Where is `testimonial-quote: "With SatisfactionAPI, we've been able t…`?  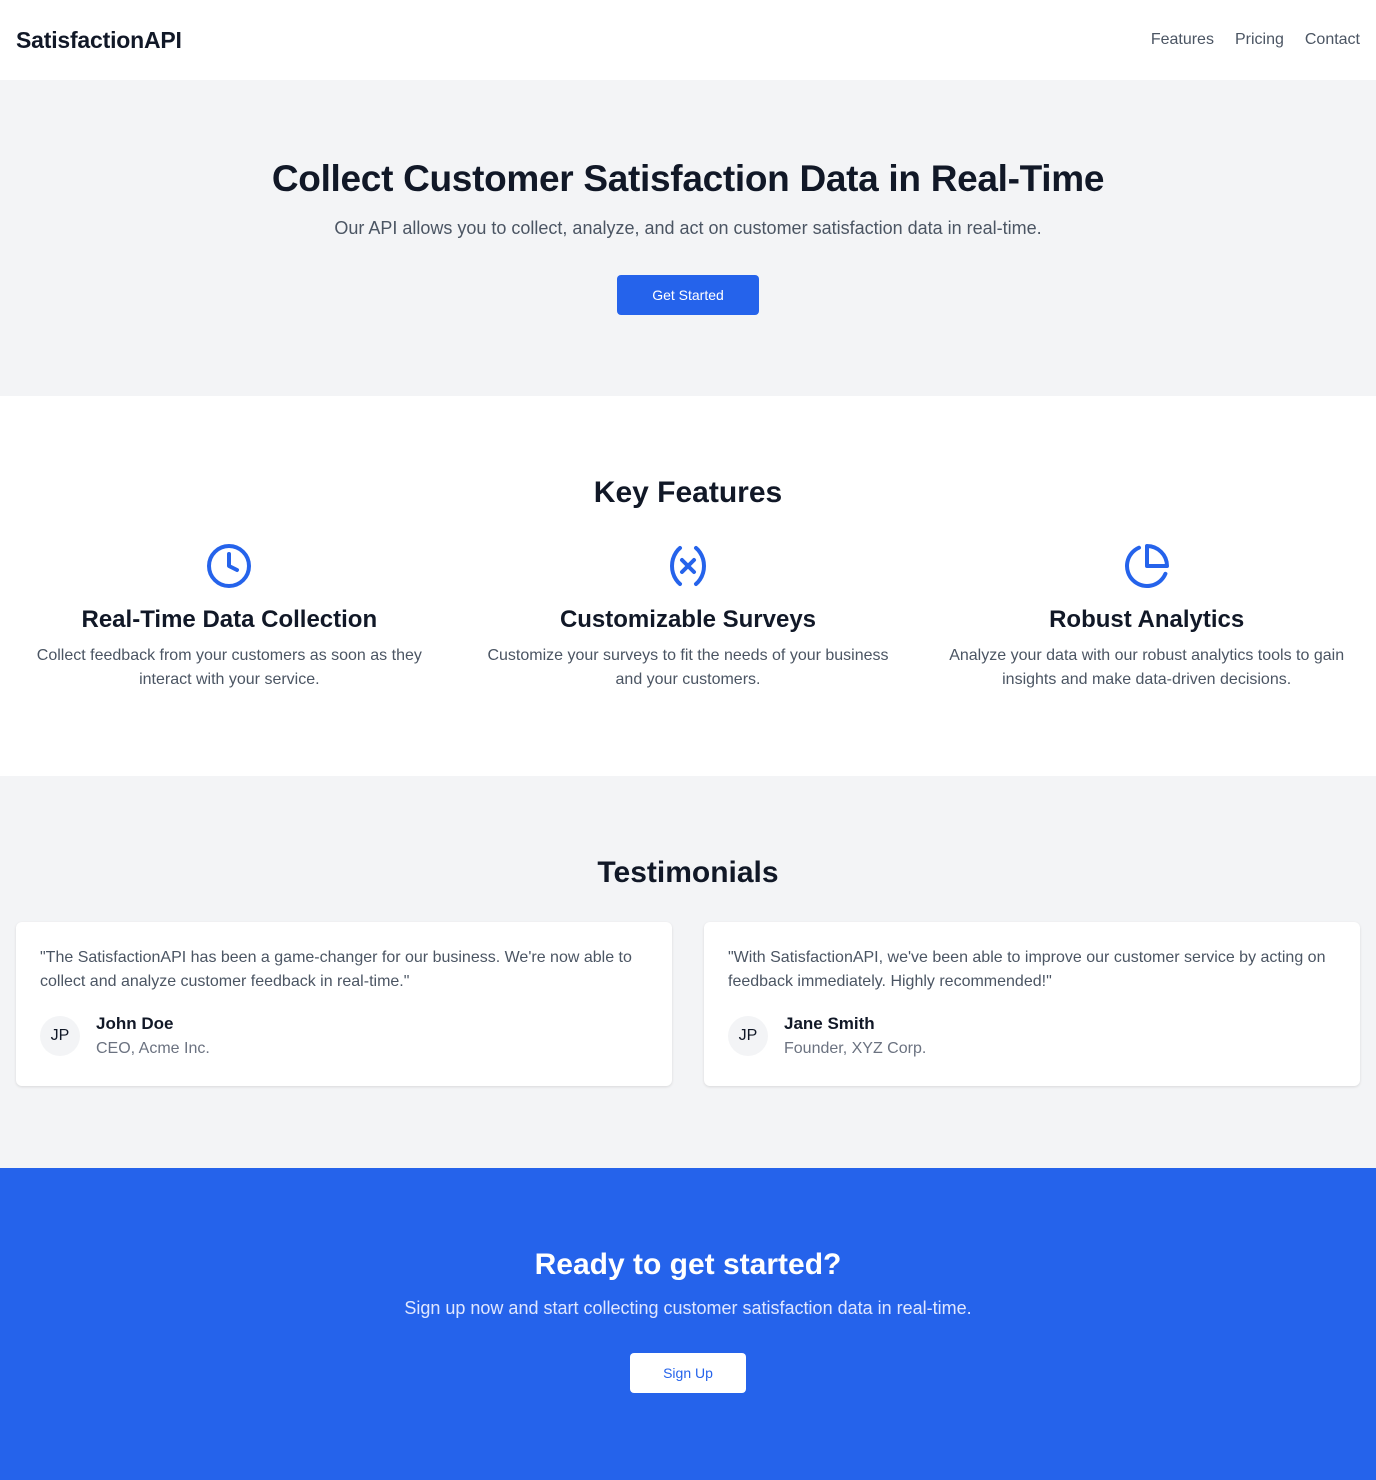 testimonial-quote: "With SatisfactionAPI, we've been able t… is located at coordinates (1027, 969).